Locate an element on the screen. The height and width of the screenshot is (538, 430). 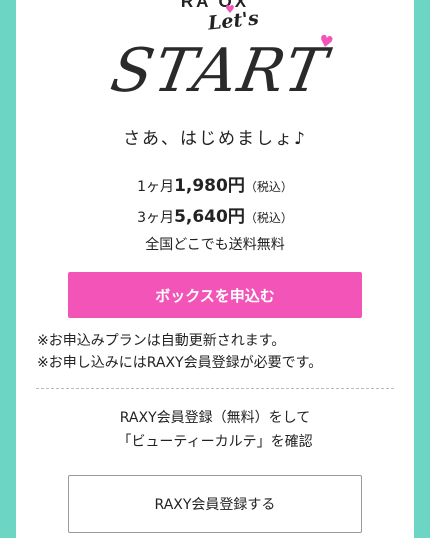
price-monthly: 1ヶ月1,980円（税込） is located at coordinates (215, 186).